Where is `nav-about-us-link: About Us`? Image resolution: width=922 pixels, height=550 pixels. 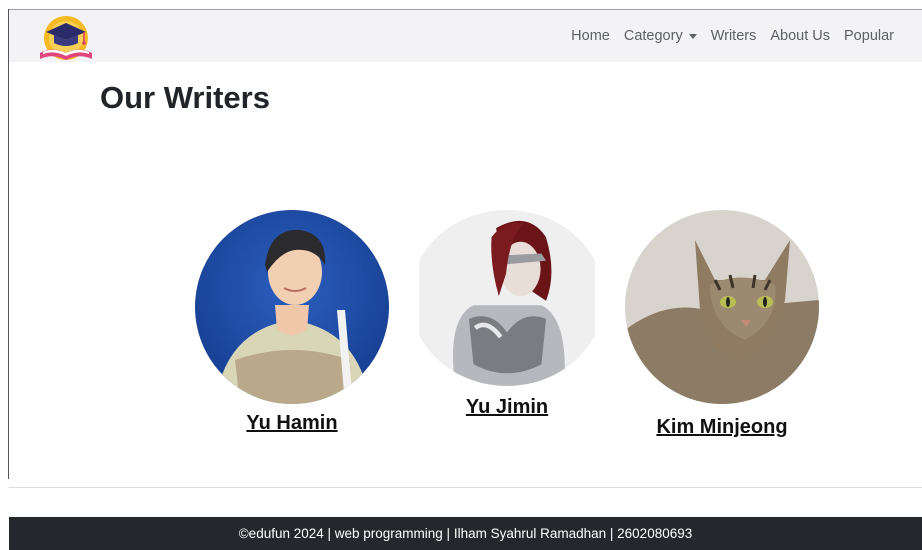
nav-about-us-link: About Us is located at coordinates (800, 36).